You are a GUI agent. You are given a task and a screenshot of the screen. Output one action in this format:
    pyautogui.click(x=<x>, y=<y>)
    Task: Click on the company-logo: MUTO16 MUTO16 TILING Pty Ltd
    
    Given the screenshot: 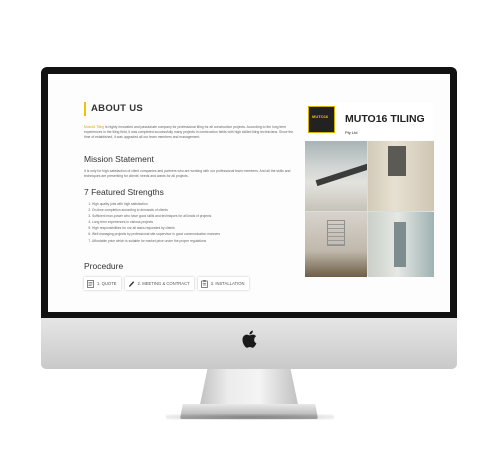 What is the action you would take?
    pyautogui.click(x=369, y=121)
    